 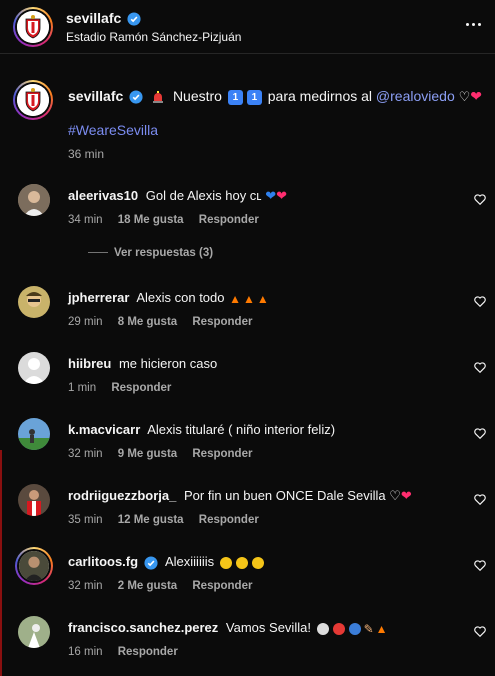 What do you see at coordinates (368, 628) in the screenshot?
I see `flexed-biceps-icon: ✎` at bounding box center [368, 628].